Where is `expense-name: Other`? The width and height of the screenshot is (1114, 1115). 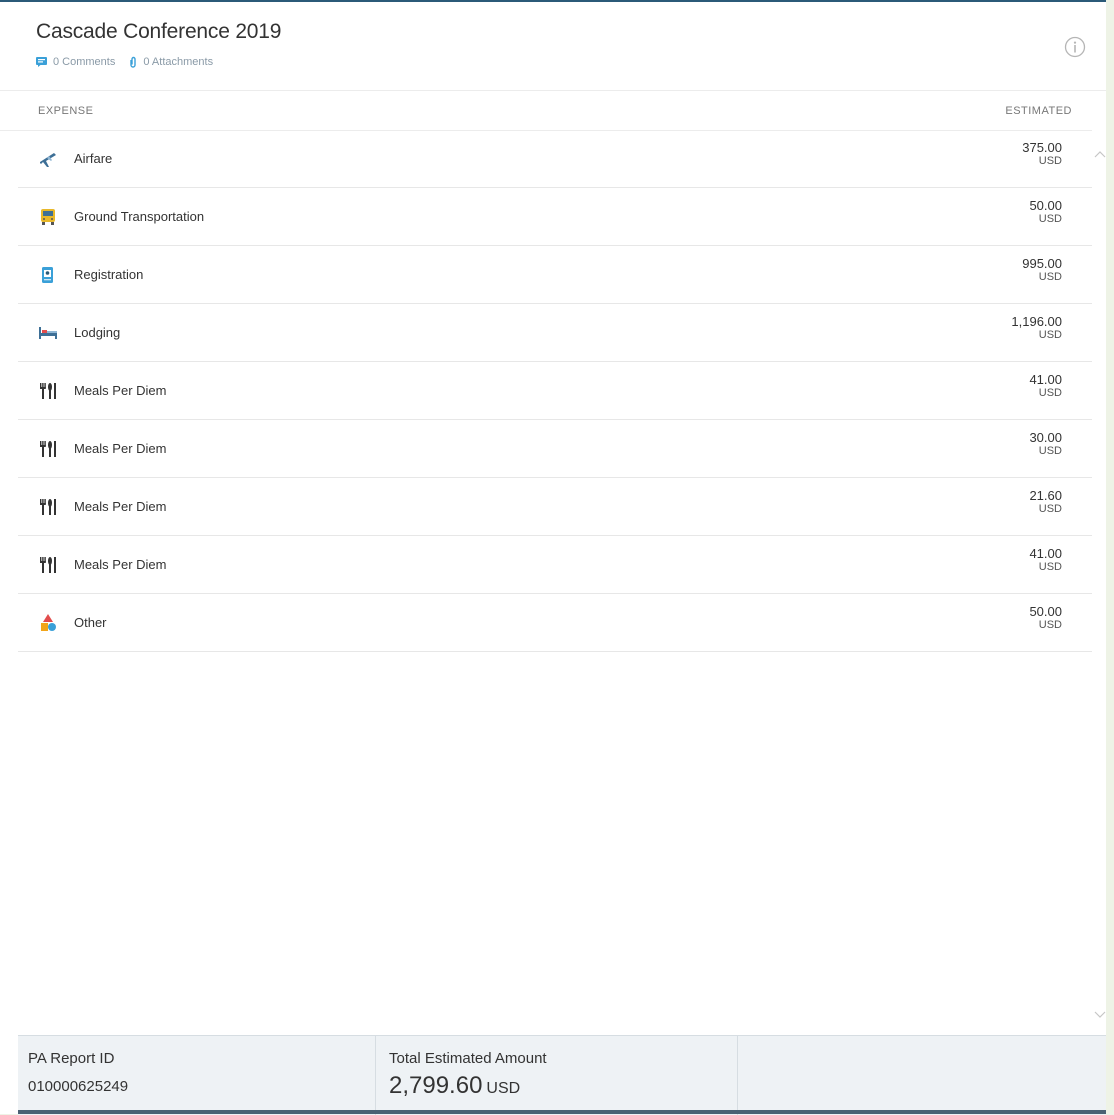
expense-name: Other is located at coordinates (90, 622).